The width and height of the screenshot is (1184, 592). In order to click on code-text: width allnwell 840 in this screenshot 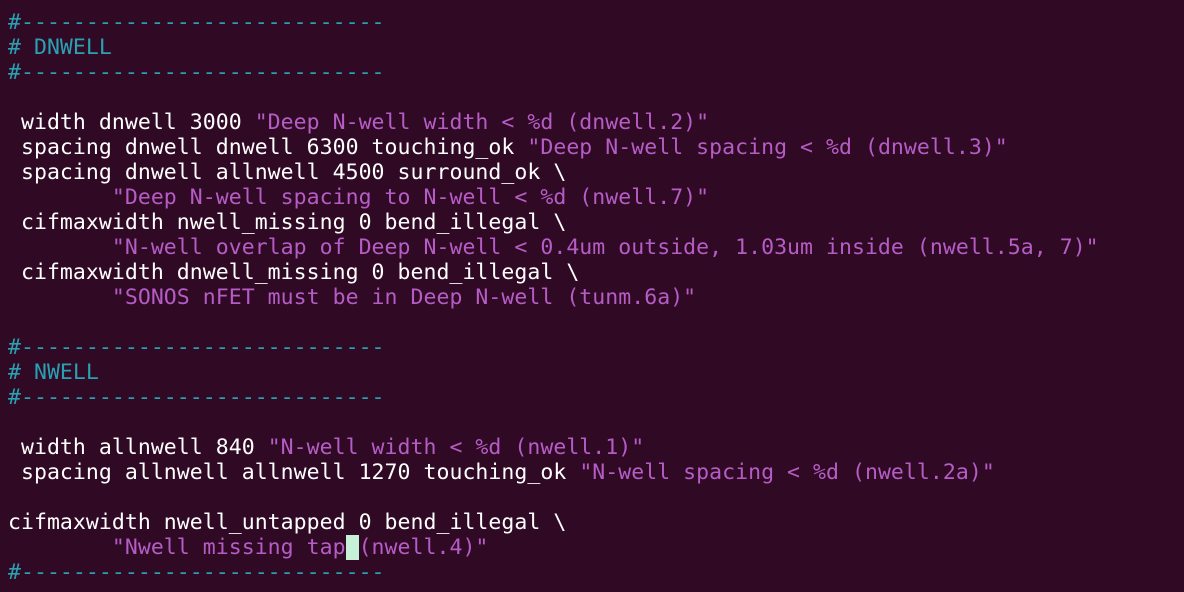, I will do `click(138, 447)`.